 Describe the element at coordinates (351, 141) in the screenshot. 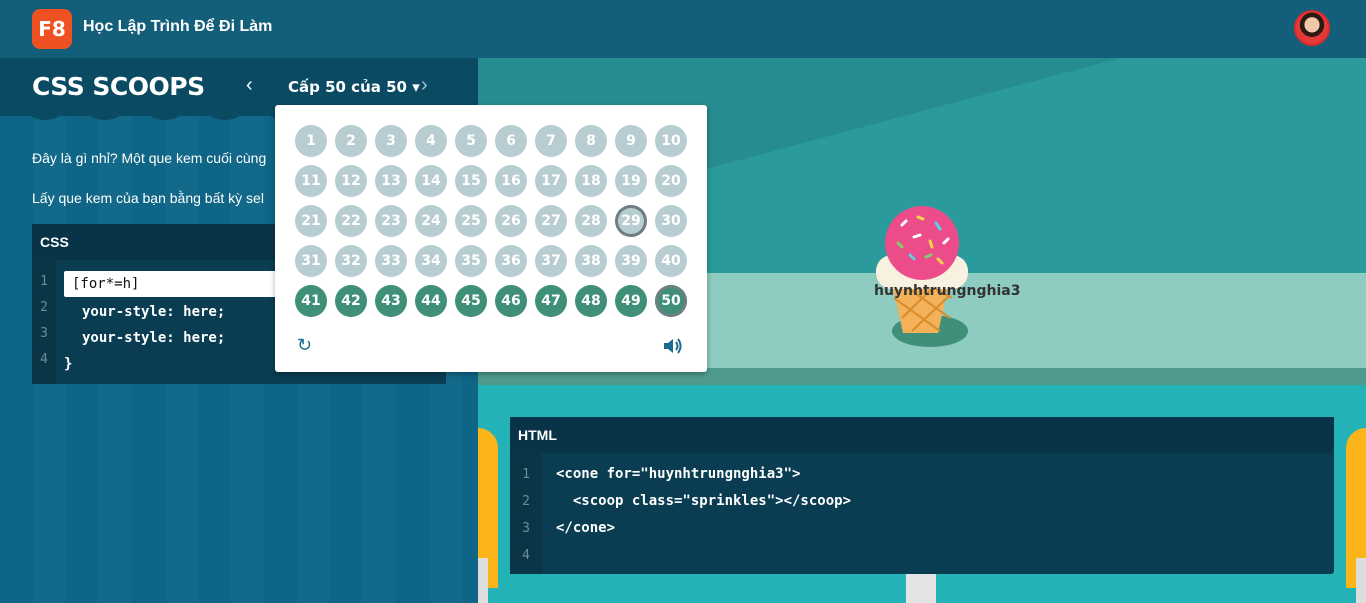

I see `level-button-2: 2` at that location.